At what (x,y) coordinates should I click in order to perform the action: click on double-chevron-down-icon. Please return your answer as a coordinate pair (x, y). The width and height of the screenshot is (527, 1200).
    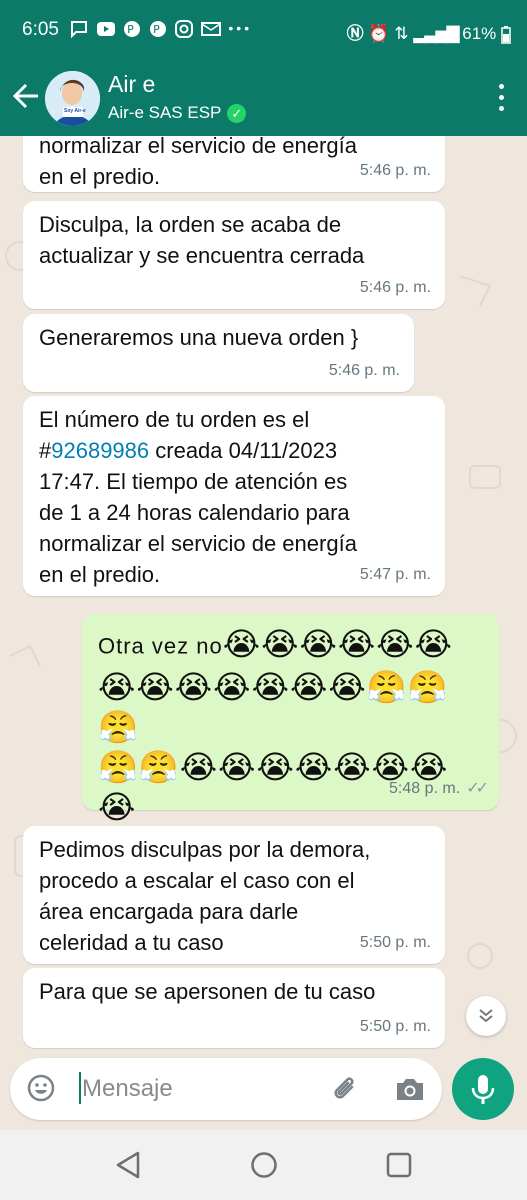
    Looking at the image, I should click on (486, 1016).